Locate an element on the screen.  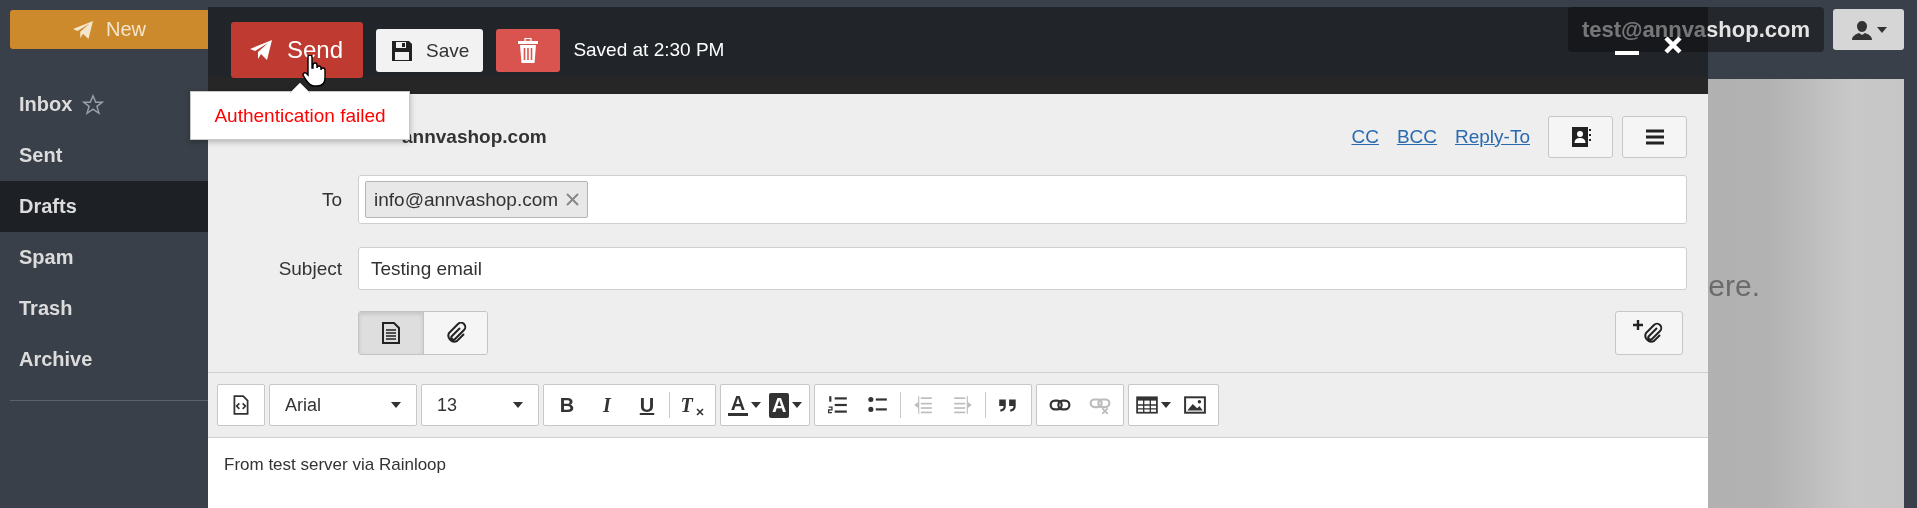
tooltip-arrow is located at coordinates (300, 88).